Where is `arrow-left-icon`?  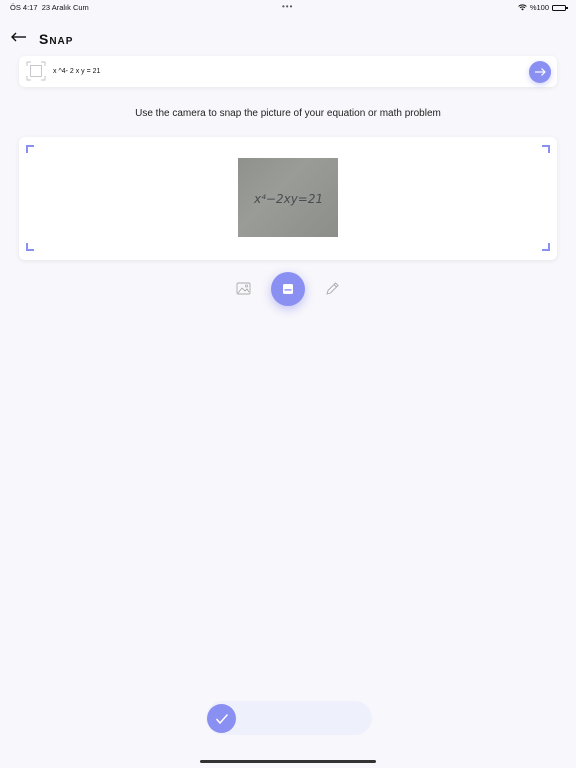 arrow-left-icon is located at coordinates (18, 37).